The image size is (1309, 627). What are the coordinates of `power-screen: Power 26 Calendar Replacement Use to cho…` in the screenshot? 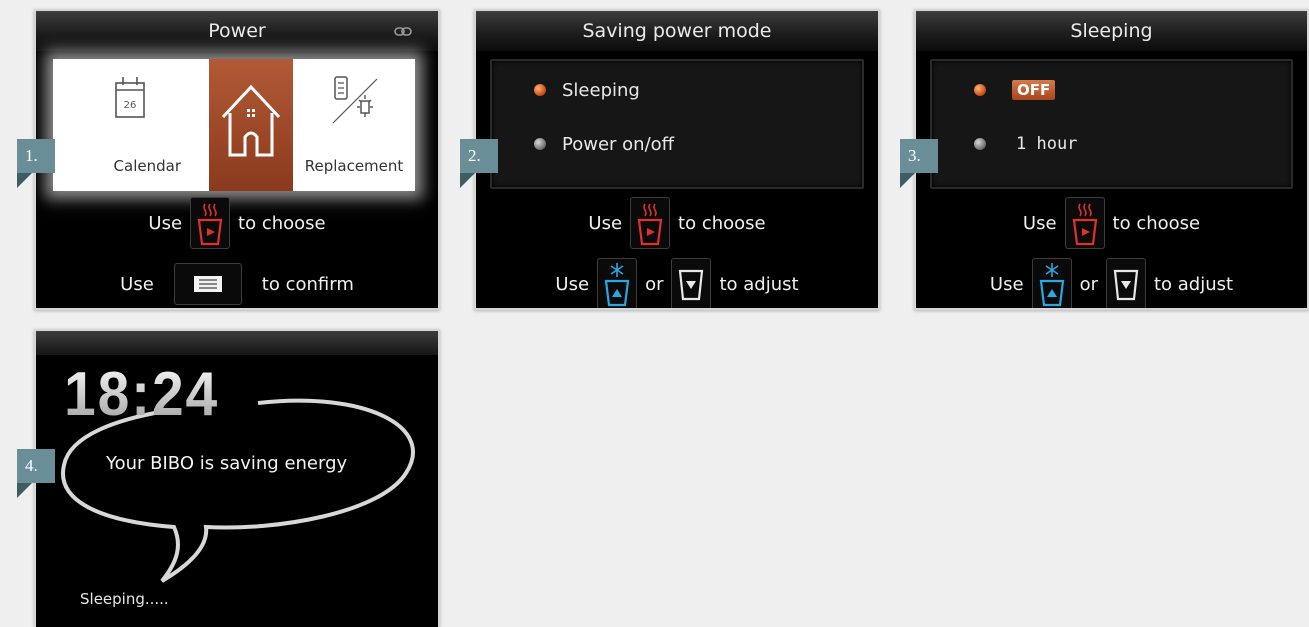 It's located at (237, 159).